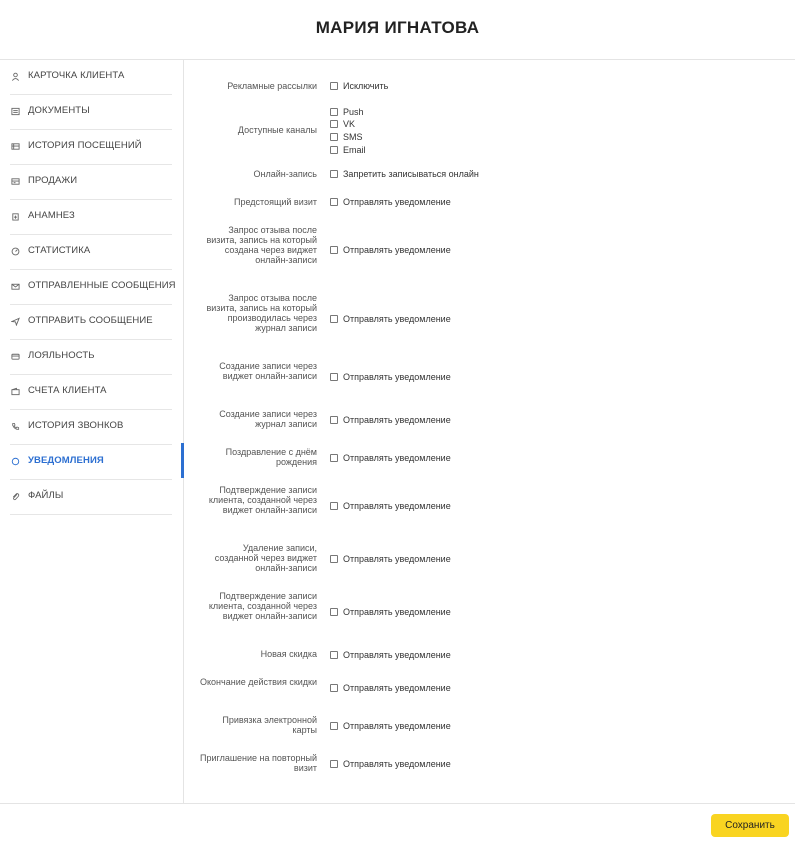 This screenshot has height=847, width=795. Describe the element at coordinates (59, 250) in the screenshot. I see `sidebar-item-label: СТАТИСТИКА` at that location.